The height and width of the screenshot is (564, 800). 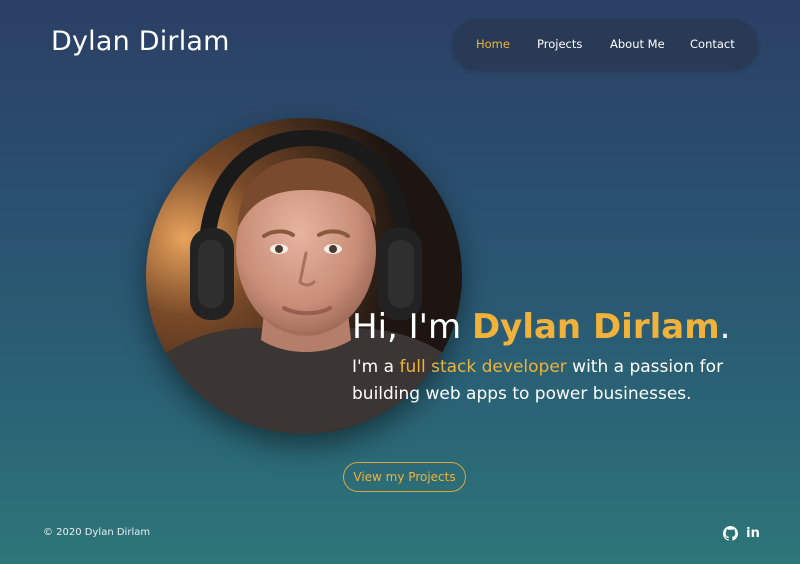 I want to click on hero-subtitle-pre: I'm a, so click(x=376, y=367).